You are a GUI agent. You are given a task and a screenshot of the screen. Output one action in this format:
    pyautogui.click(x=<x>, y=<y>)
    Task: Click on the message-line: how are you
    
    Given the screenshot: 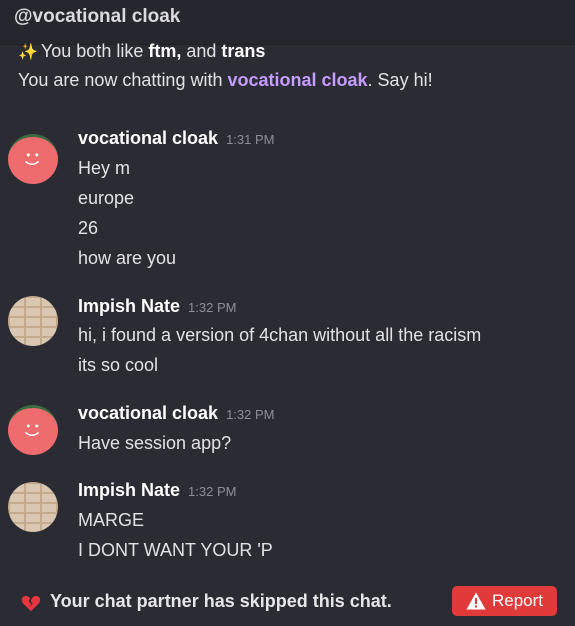 What is the action you would take?
    pyautogui.click(x=127, y=258)
    